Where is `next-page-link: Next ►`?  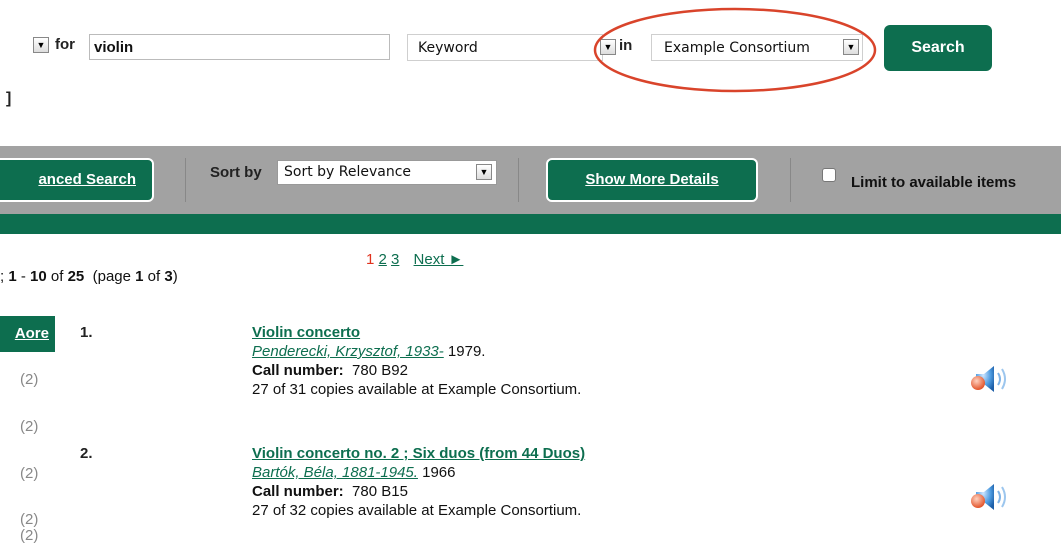
next-page-link: Next ► is located at coordinates (439, 259).